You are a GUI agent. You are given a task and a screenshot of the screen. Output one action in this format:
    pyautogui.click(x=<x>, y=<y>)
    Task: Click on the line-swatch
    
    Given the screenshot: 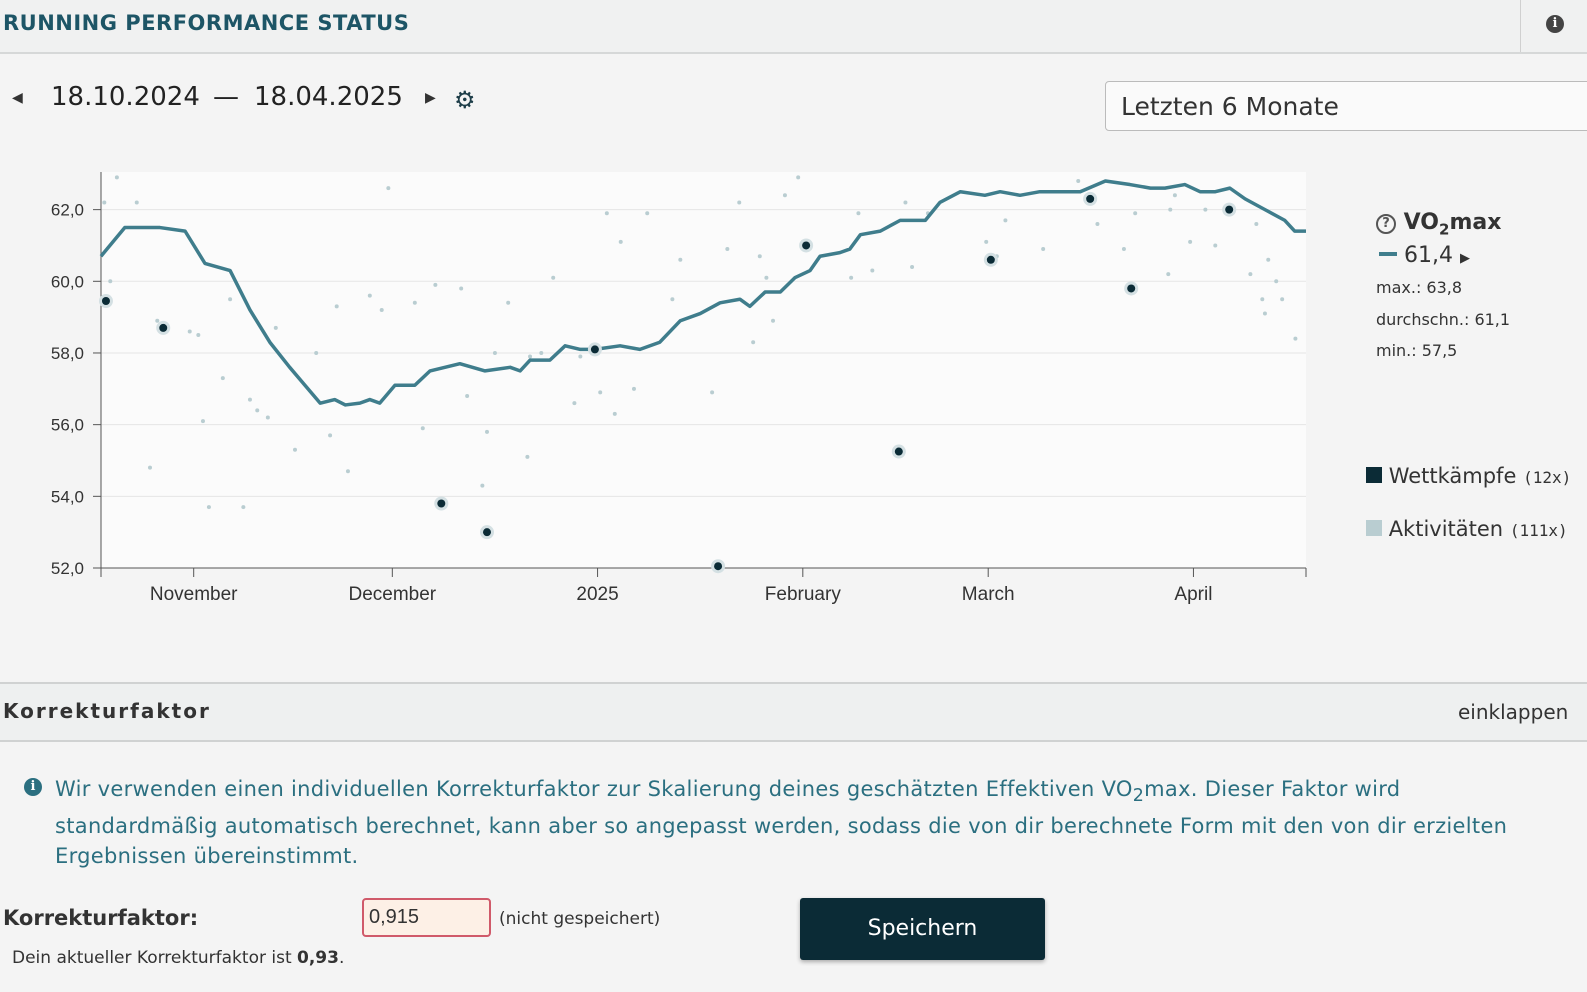 What is the action you would take?
    pyautogui.click(x=1388, y=254)
    